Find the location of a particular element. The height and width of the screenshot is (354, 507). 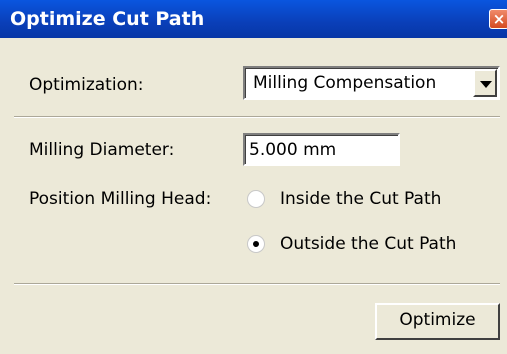

radio-outside-cut-path is located at coordinates (256, 244).